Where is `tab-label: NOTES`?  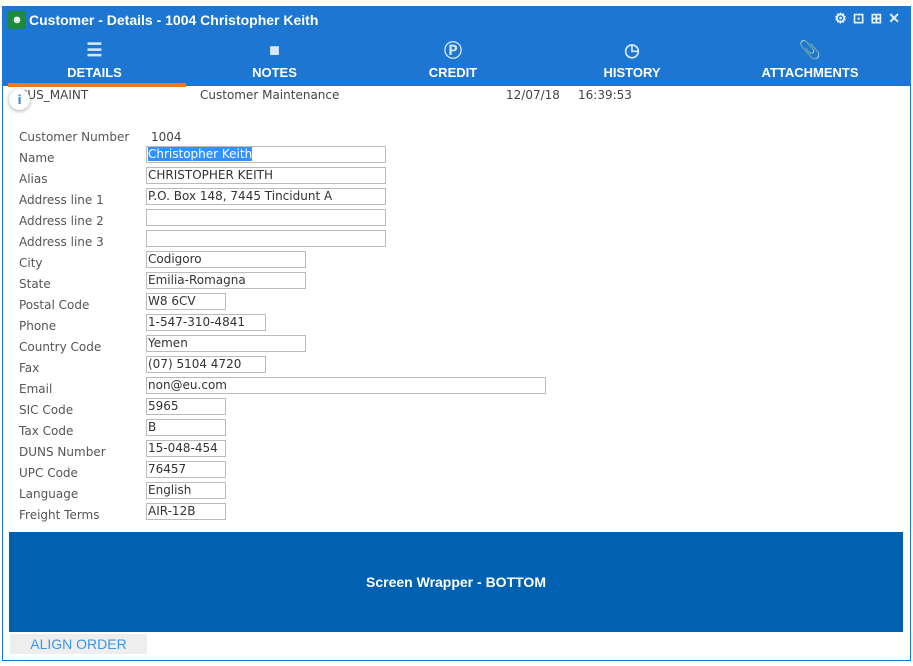
tab-label: NOTES is located at coordinates (274, 72).